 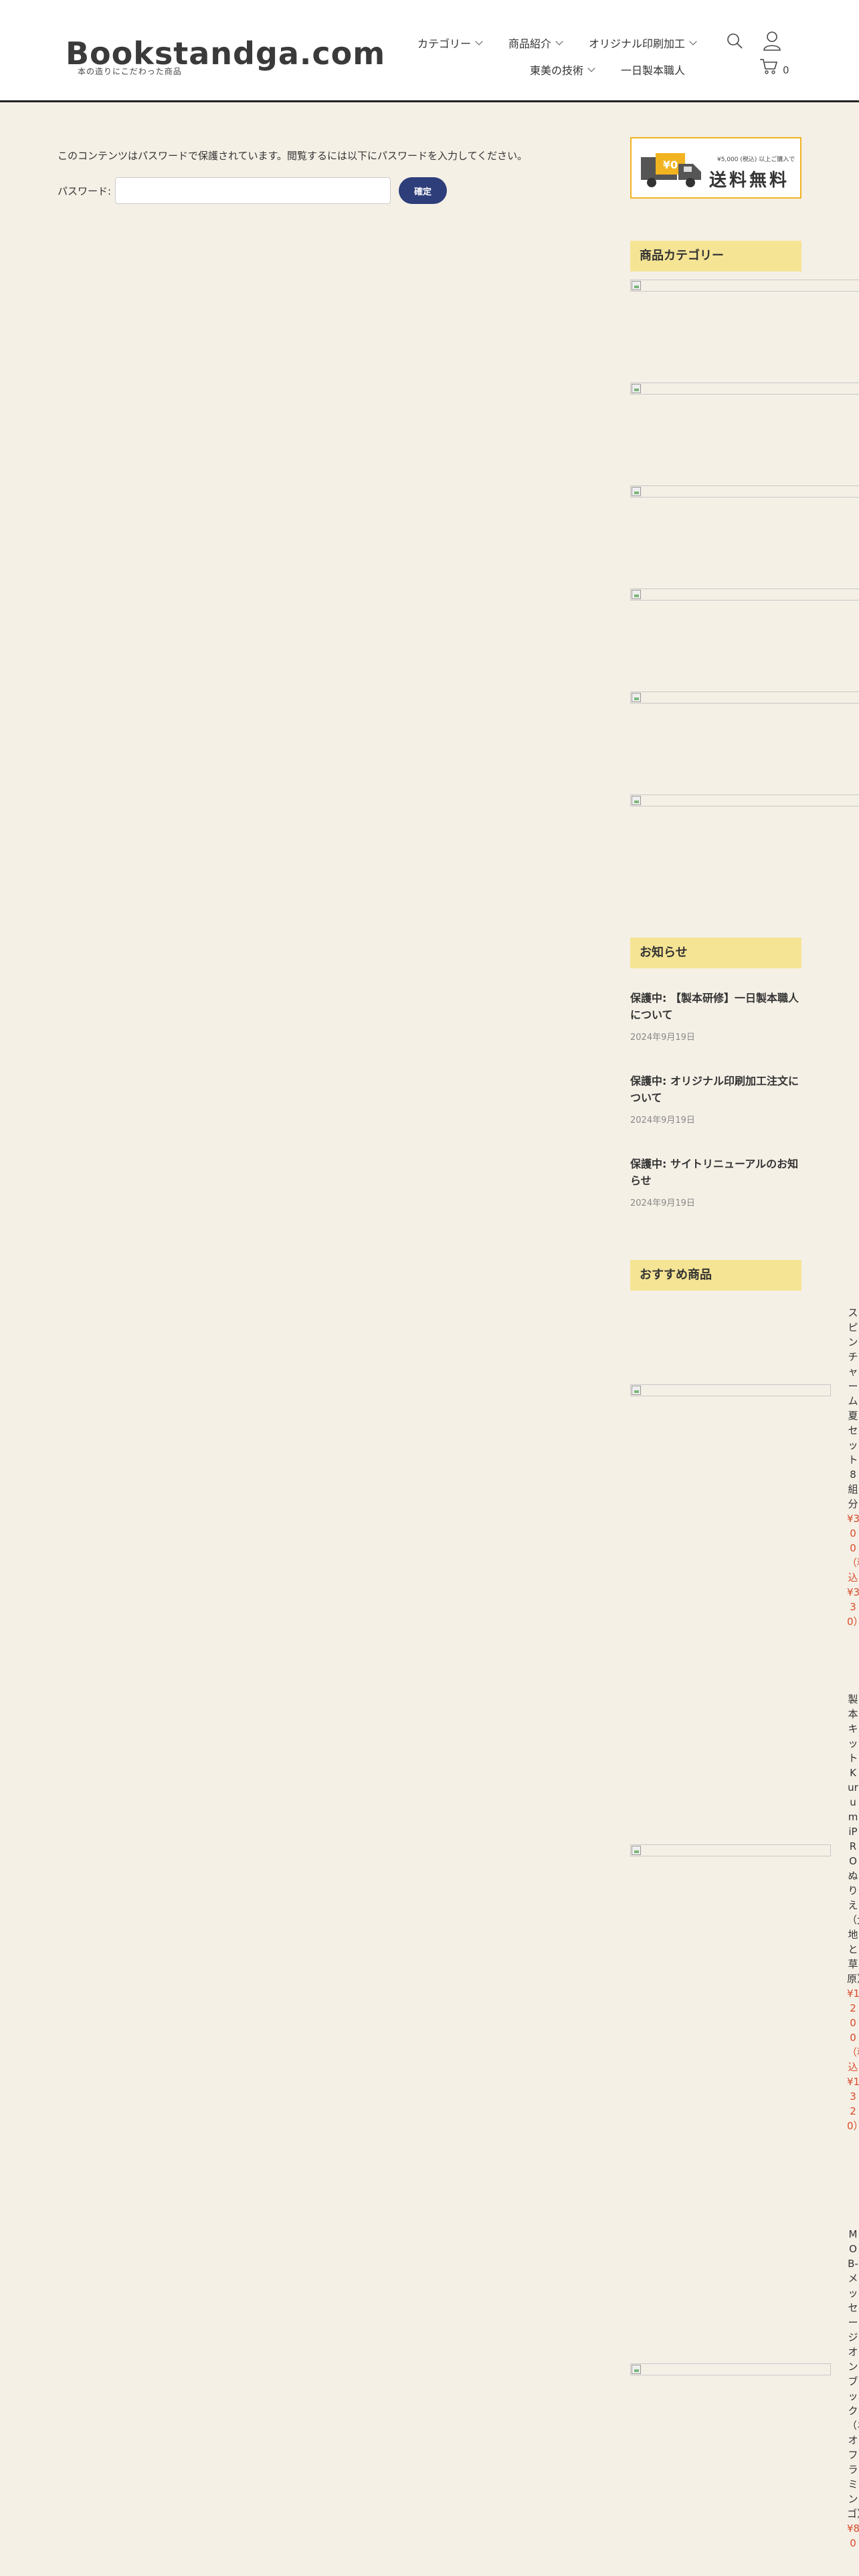 I want to click on logo-tagline: 本の造りにこだわった商品, so click(x=130, y=71).